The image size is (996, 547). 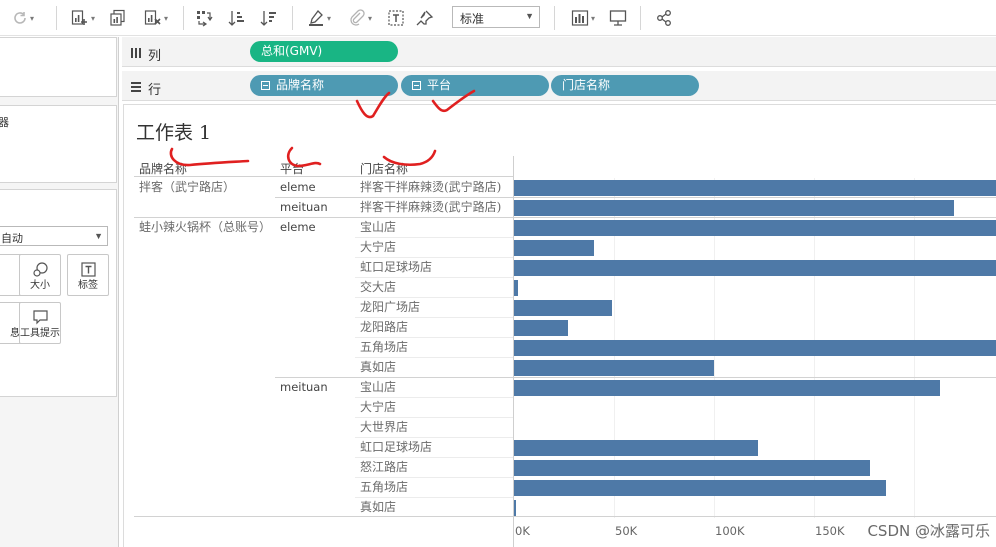 I want to click on presentation-mode-button, so click(x=618, y=18).